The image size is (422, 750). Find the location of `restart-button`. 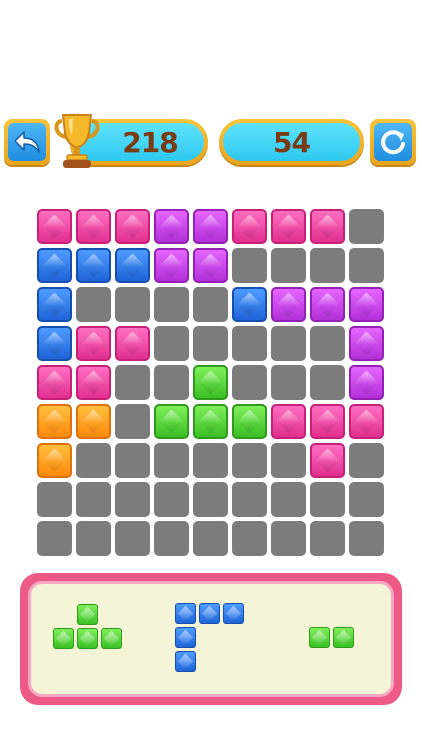

restart-button is located at coordinates (393, 142).